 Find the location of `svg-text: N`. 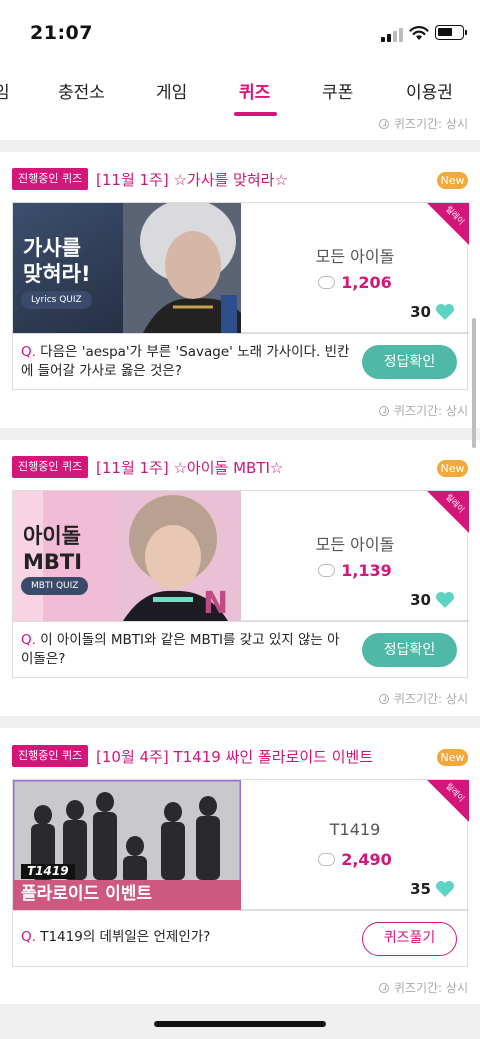

svg-text: N is located at coordinates (215, 603).